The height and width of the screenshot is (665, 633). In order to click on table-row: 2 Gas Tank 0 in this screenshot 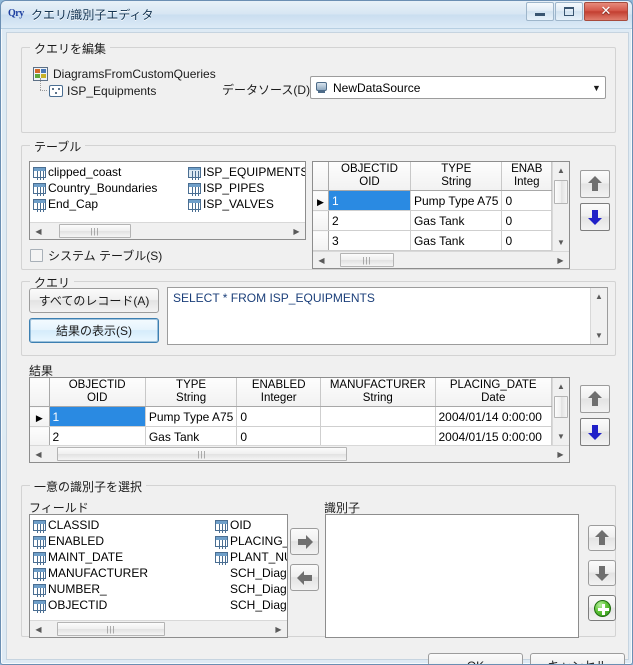, I will do `click(432, 220)`.